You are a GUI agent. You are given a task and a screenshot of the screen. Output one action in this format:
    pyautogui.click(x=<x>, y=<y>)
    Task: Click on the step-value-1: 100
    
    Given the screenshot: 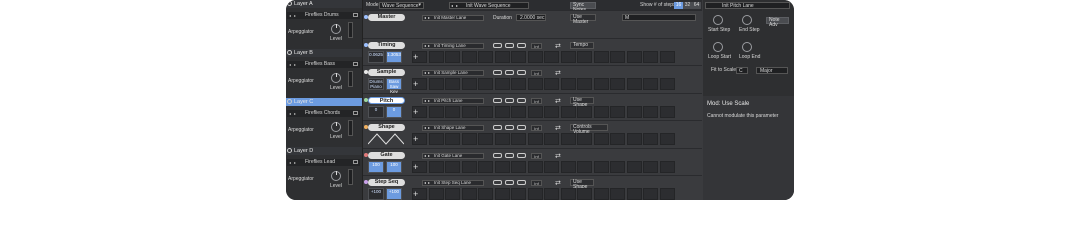 What is the action you would take?
    pyautogui.click(x=376, y=166)
    